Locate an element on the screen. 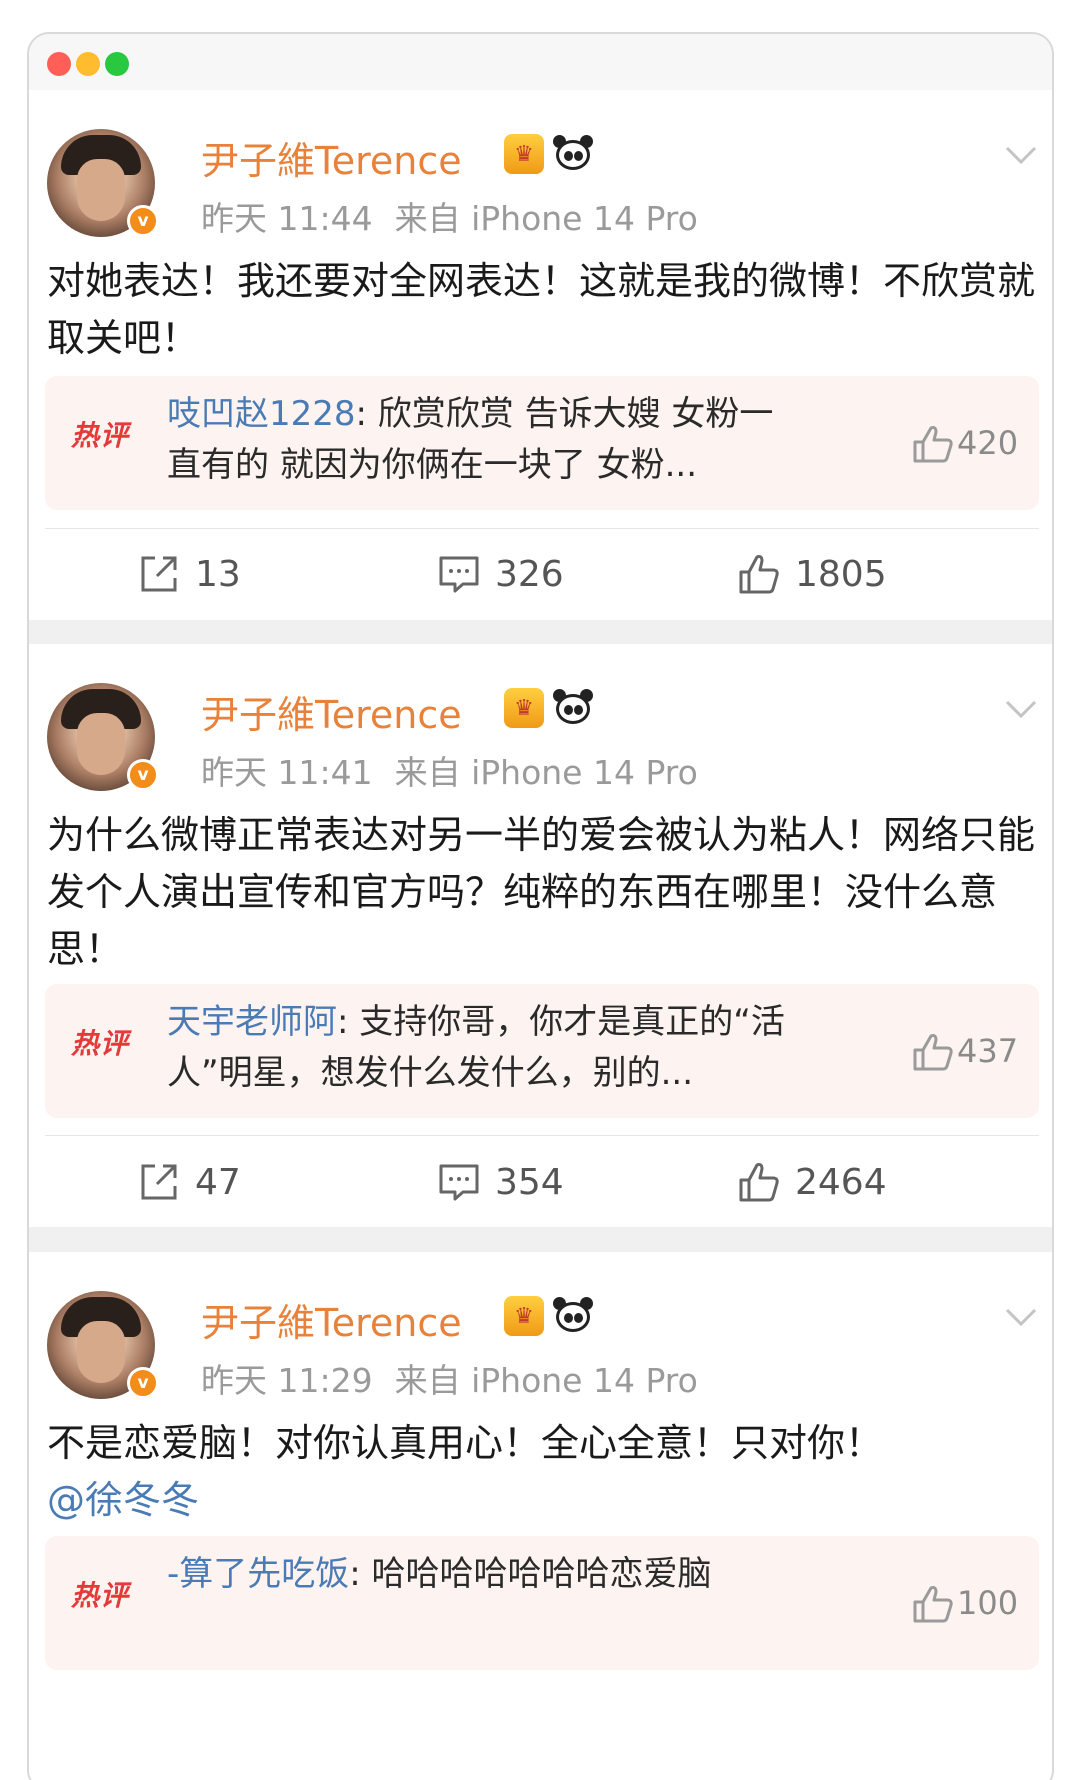  comment-button: 326 is located at coordinates (500, 574).